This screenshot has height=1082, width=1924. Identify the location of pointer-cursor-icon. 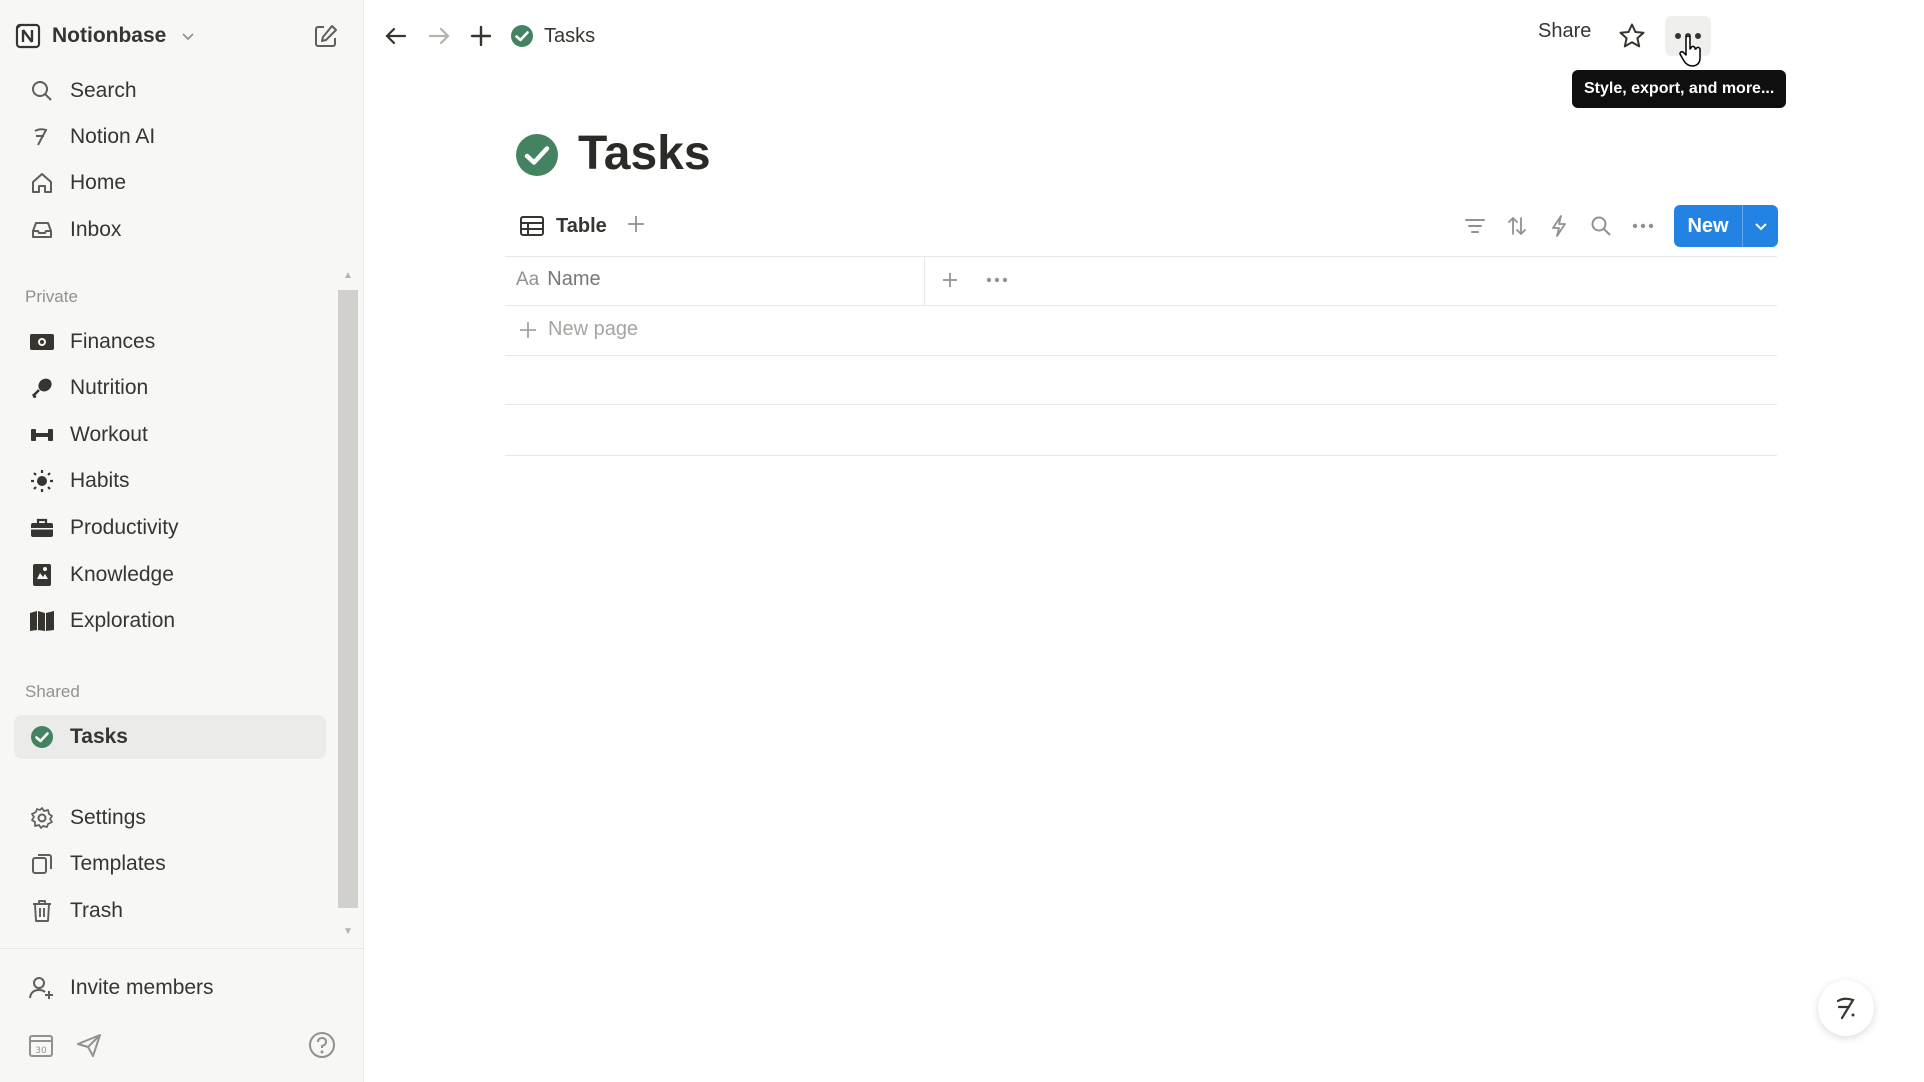
(1690, 51).